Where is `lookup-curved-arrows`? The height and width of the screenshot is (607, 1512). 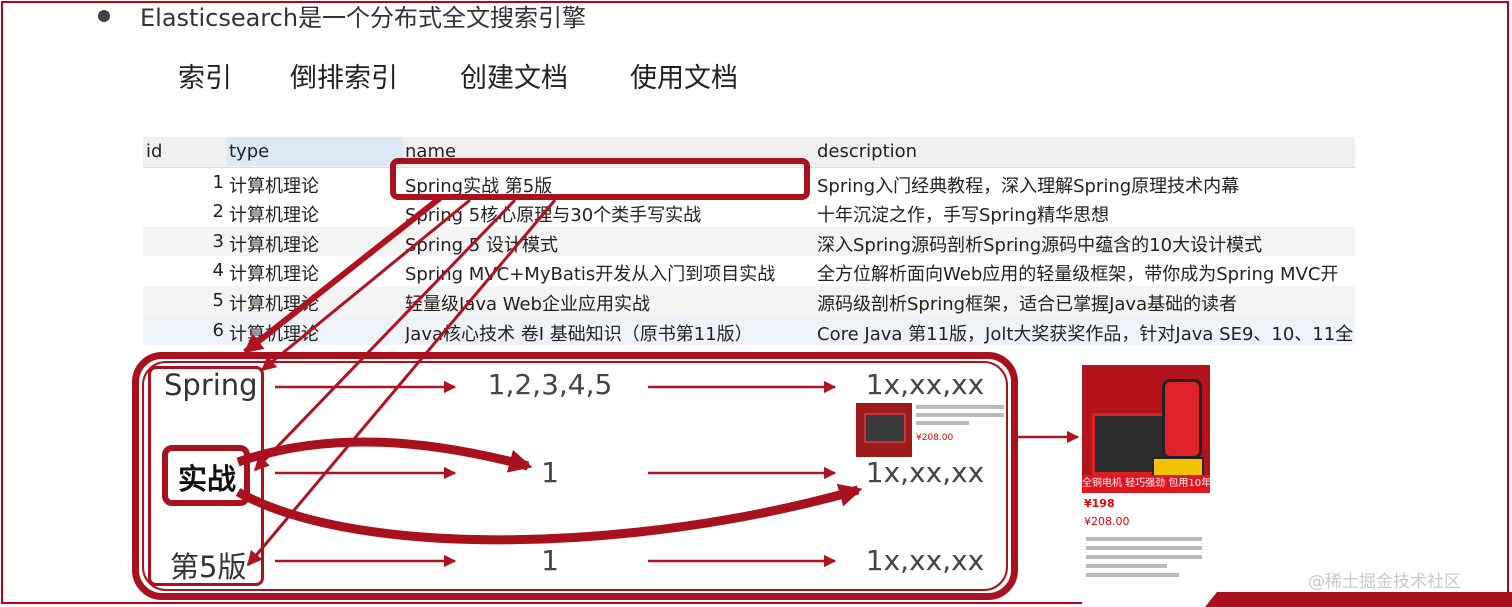 lookup-curved-arrows is located at coordinates (549, 491).